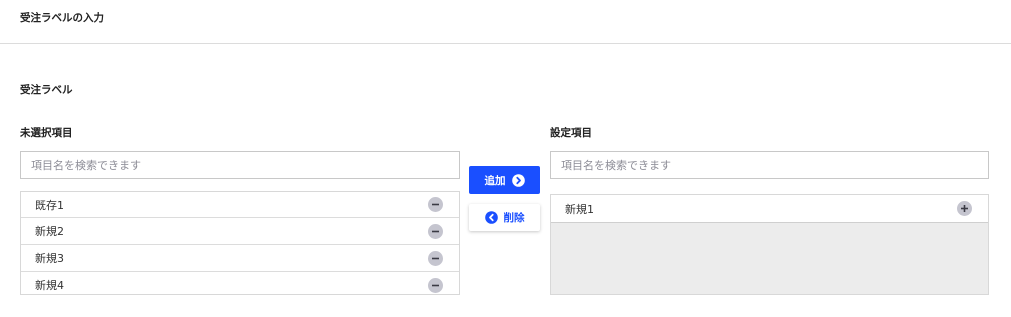 The width and height of the screenshot is (1011, 317). What do you see at coordinates (240, 283) in the screenshot?
I see `list-item-unselected-4: 新規4` at bounding box center [240, 283].